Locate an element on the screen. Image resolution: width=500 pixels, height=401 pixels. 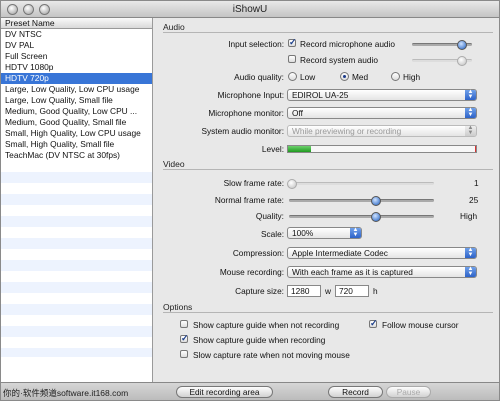
record-system-label: Record system audio is located at coordinates (339, 60).